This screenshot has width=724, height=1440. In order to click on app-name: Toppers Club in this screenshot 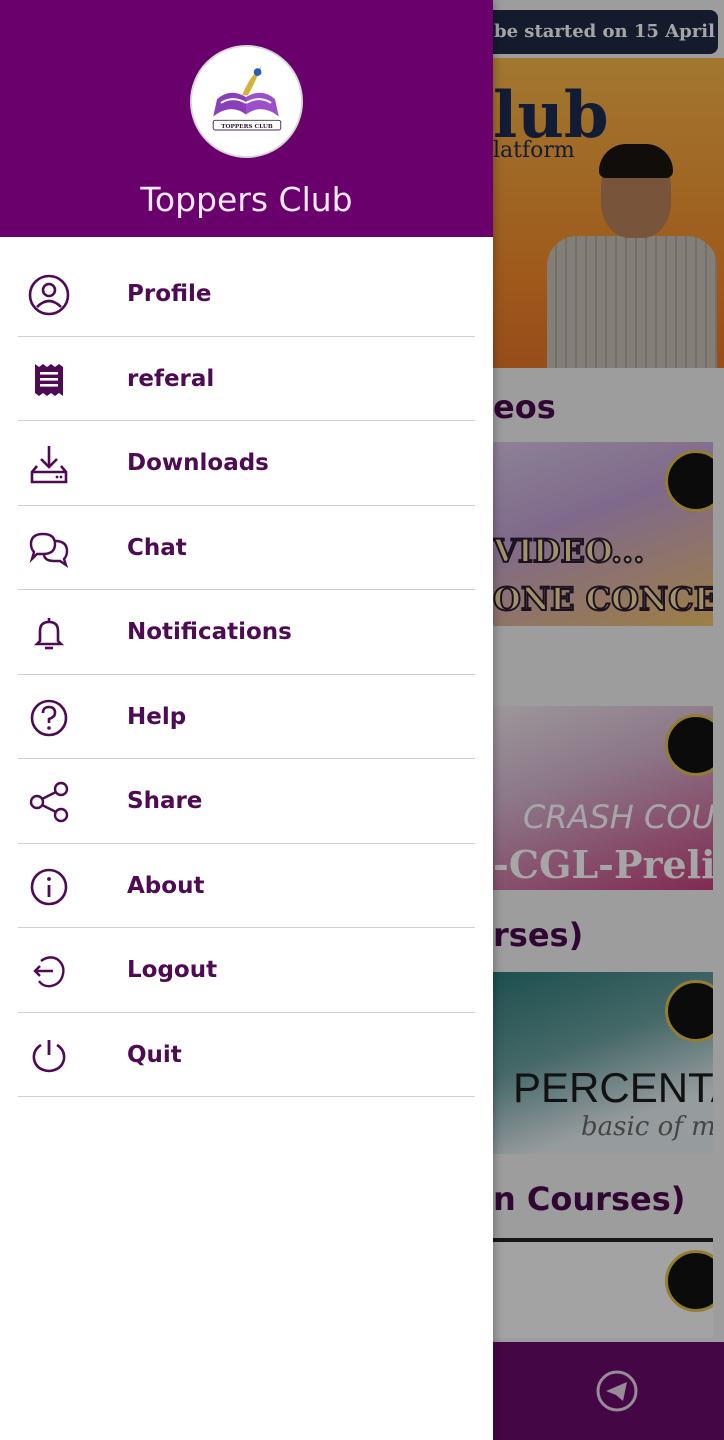, I will do `click(246, 199)`.